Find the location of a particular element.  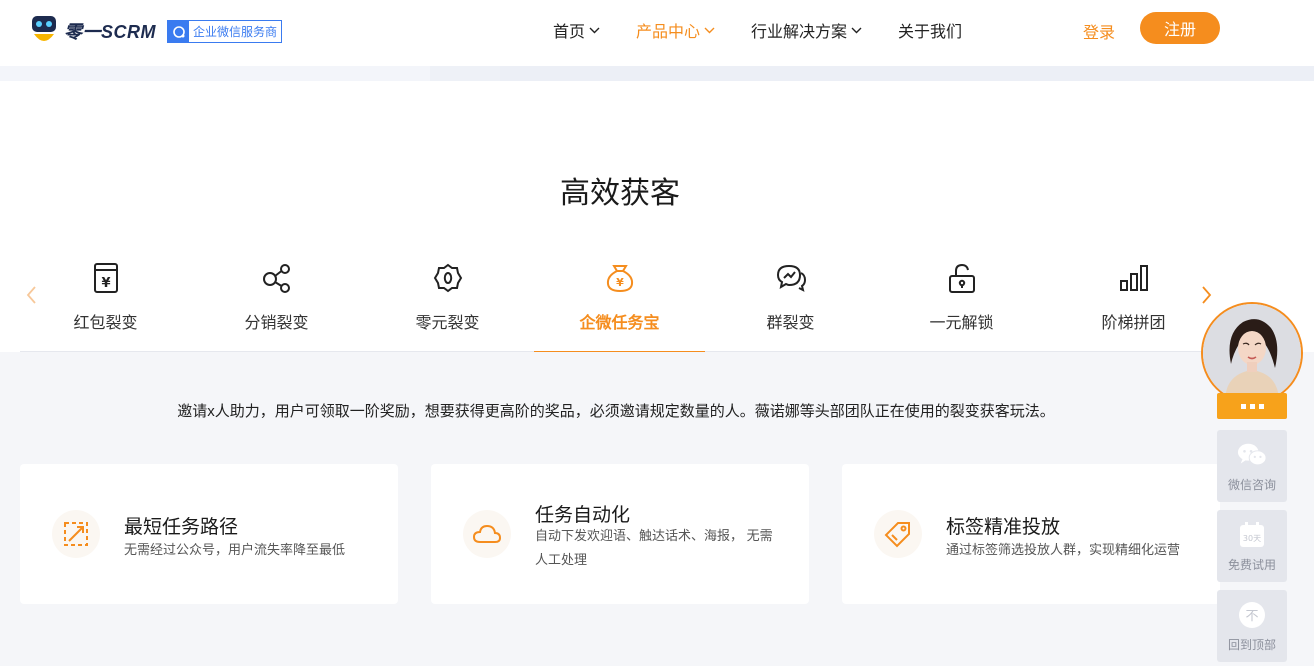

feature-card: 任务自动化 自动下发欢迎语、触达话术、海报， 无需人工处理 is located at coordinates (620, 534).